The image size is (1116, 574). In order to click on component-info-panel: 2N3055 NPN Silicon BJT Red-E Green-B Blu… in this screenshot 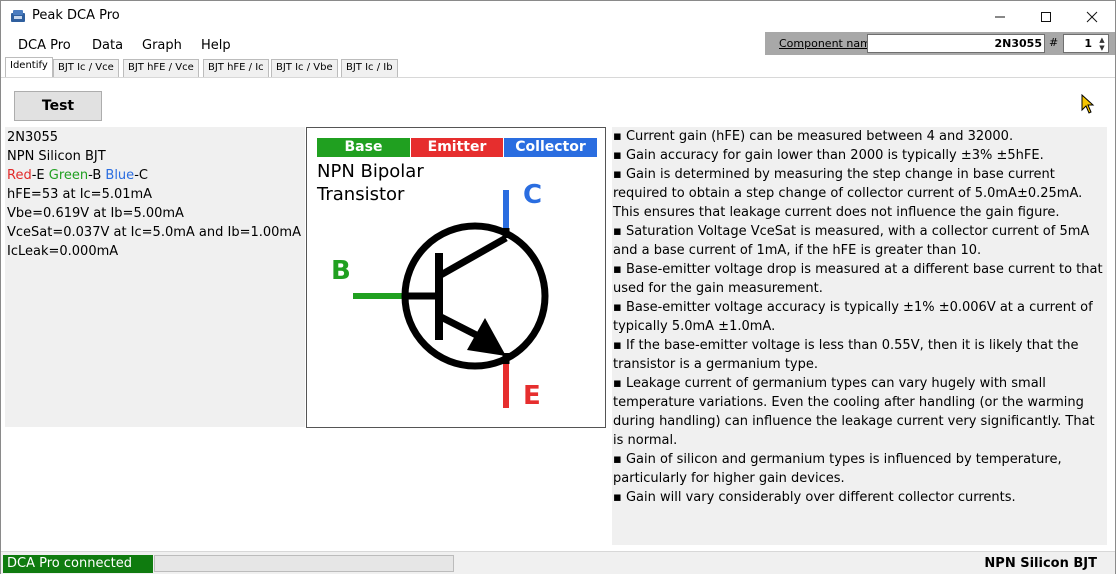, I will do `click(155, 277)`.